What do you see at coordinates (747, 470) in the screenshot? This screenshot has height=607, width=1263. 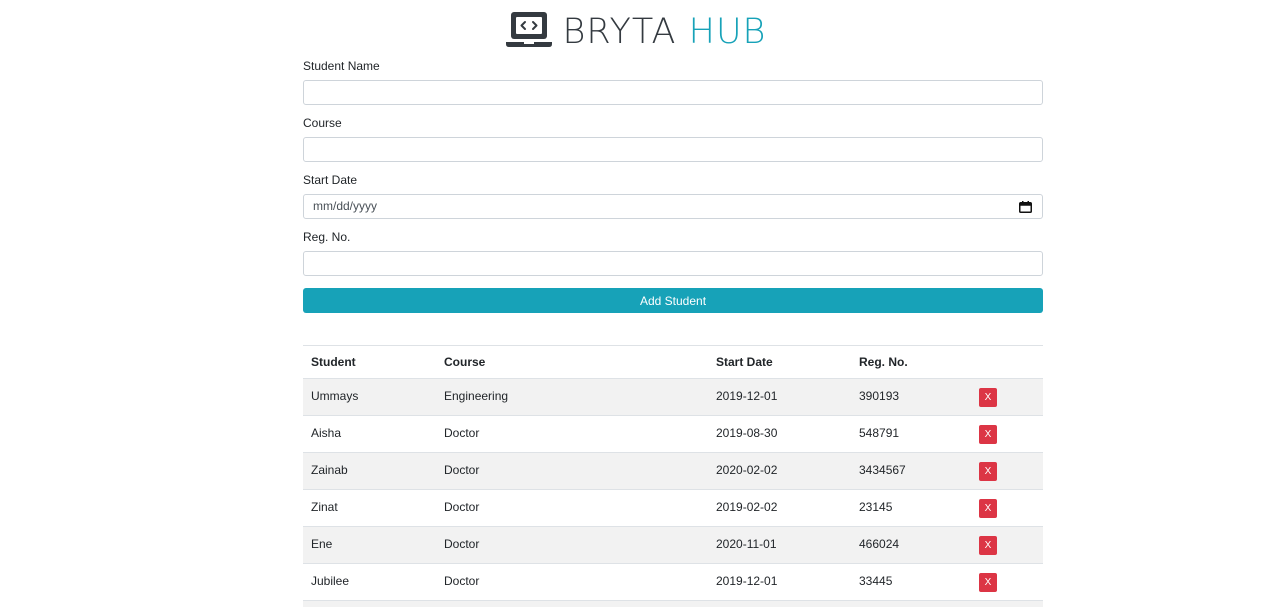 I see `cell-start-date: 2020-02-02` at bounding box center [747, 470].